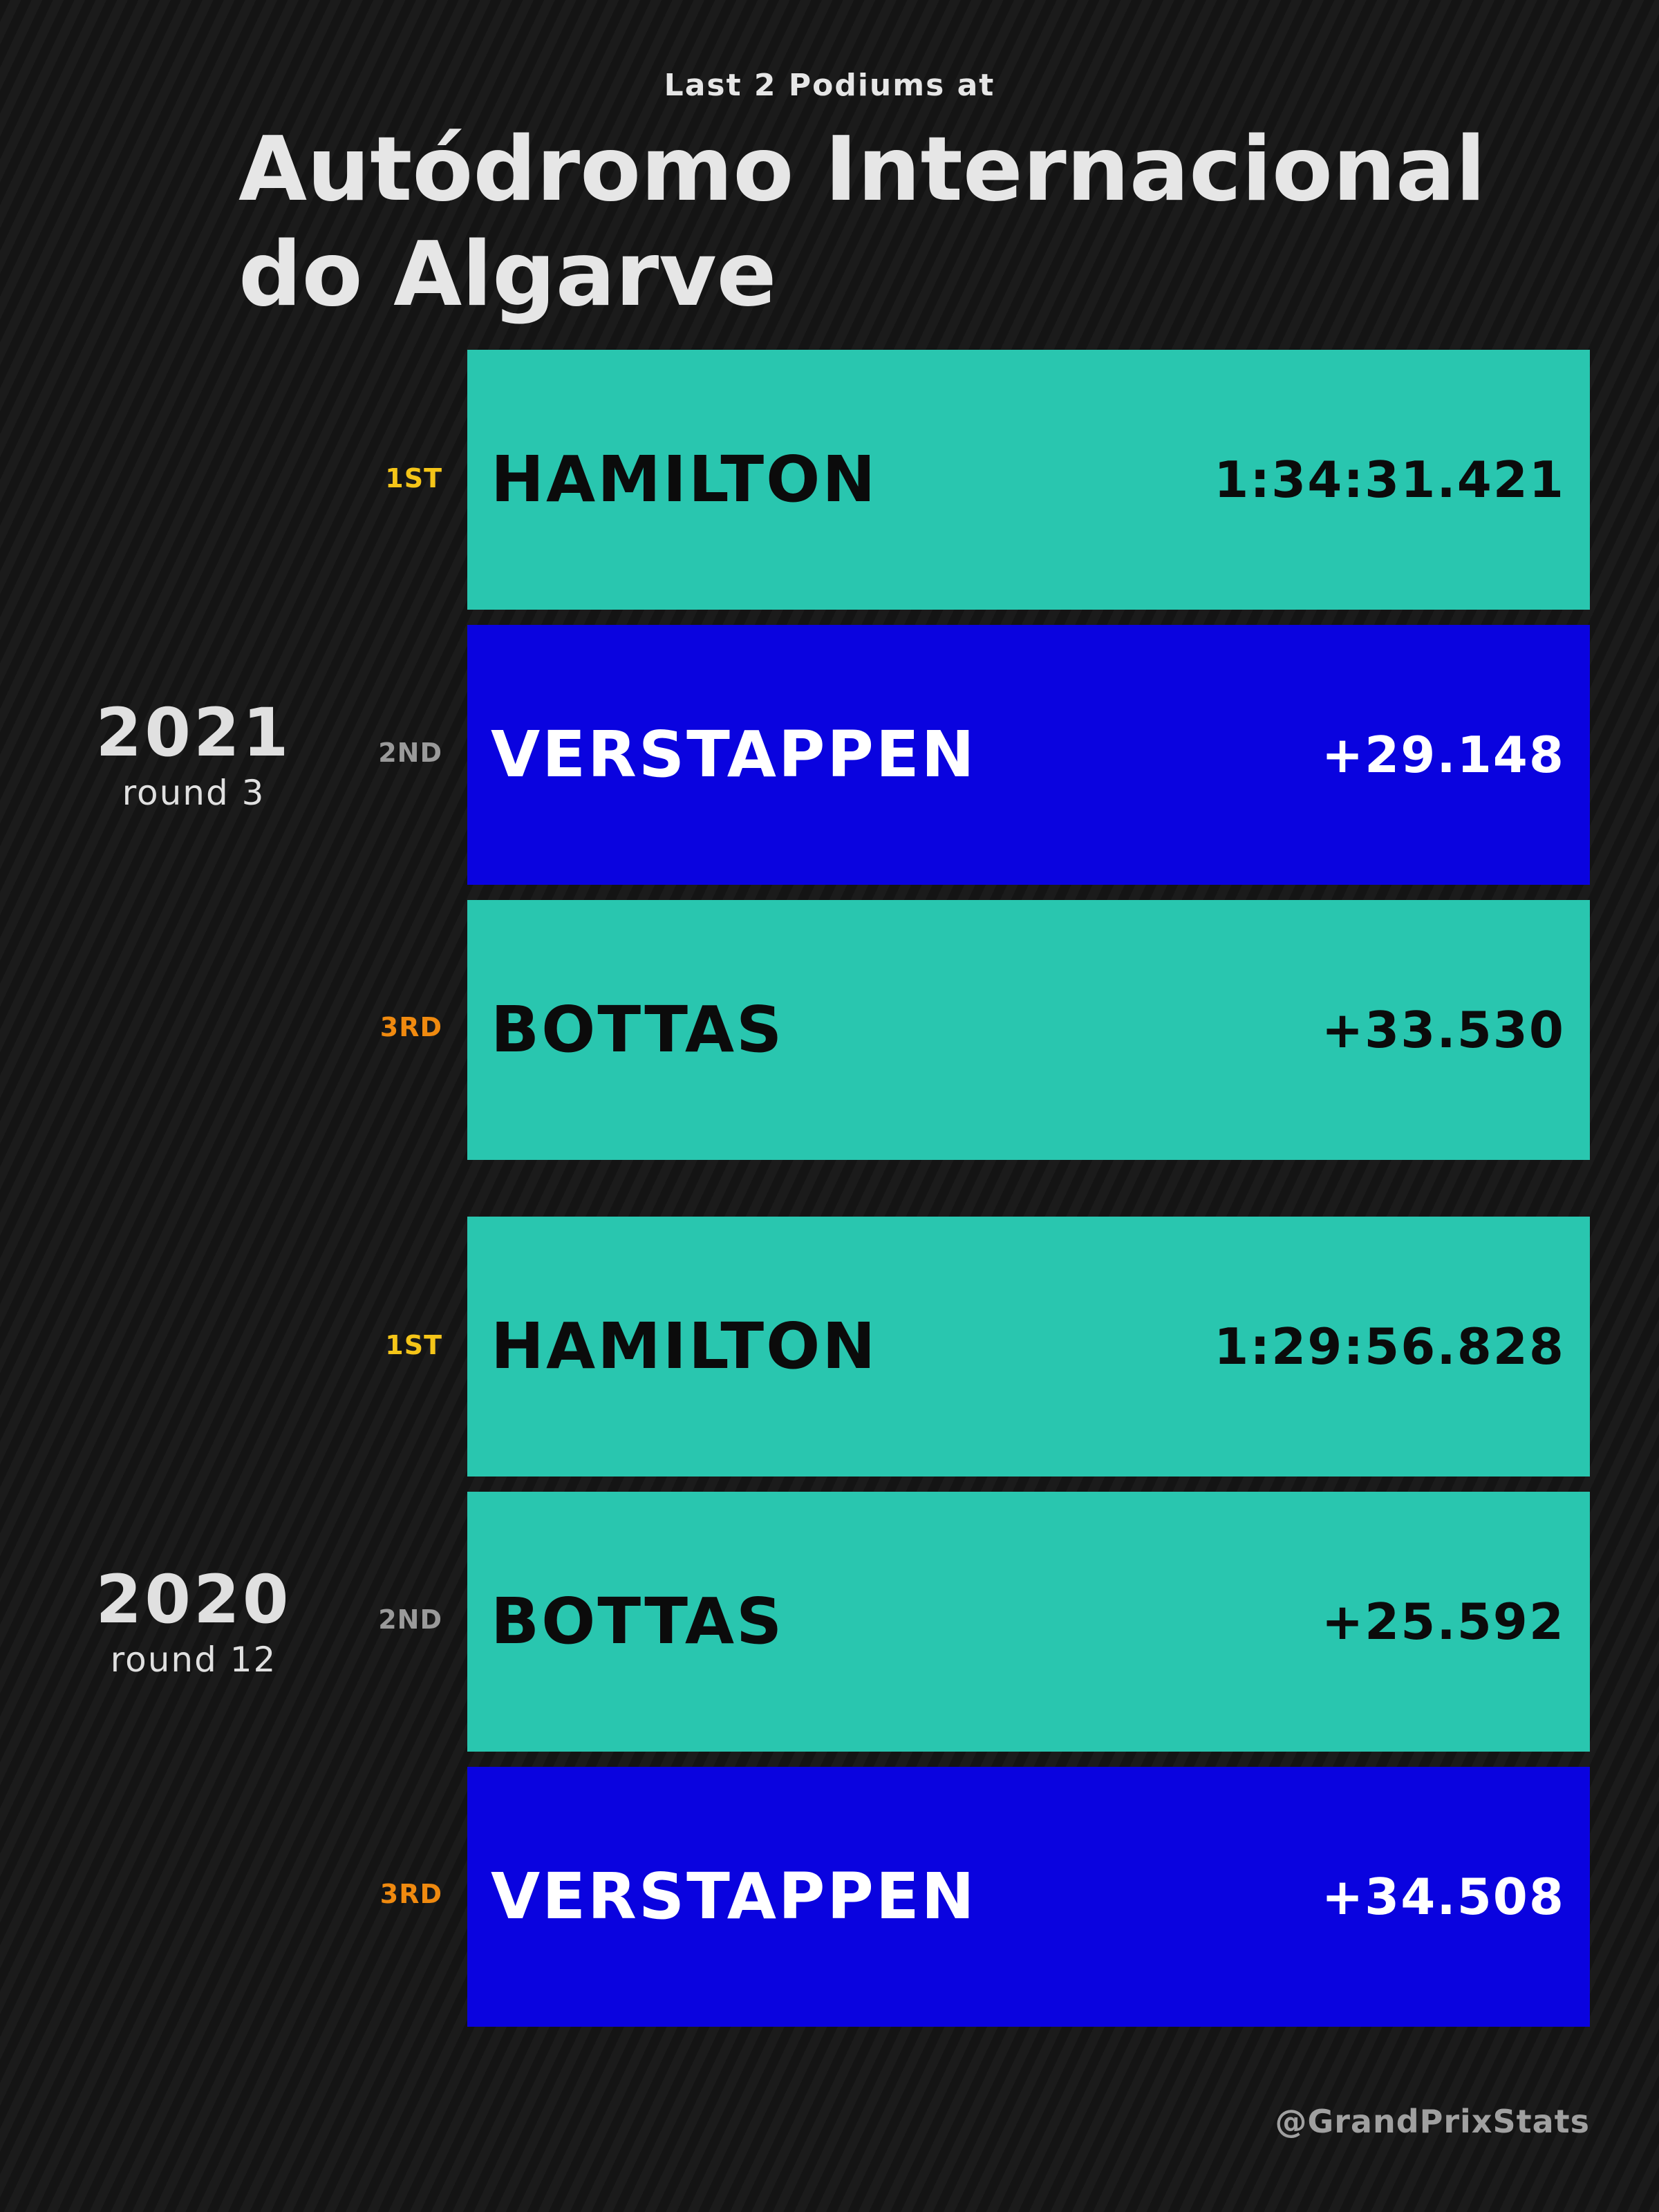  I want to click on race-time: +25.592, so click(1443, 1622).